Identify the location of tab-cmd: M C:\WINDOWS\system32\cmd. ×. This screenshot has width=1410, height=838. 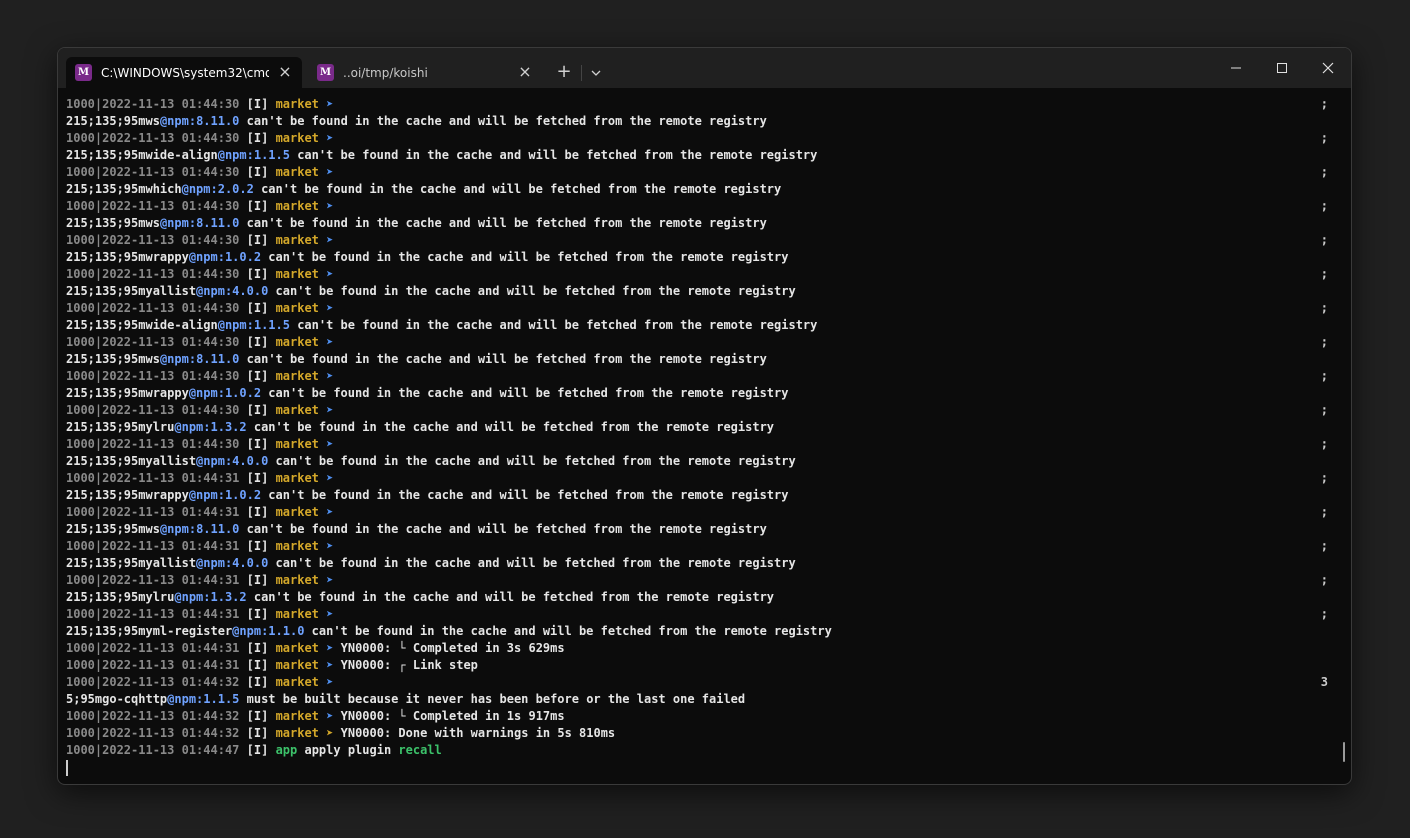
(184, 72).